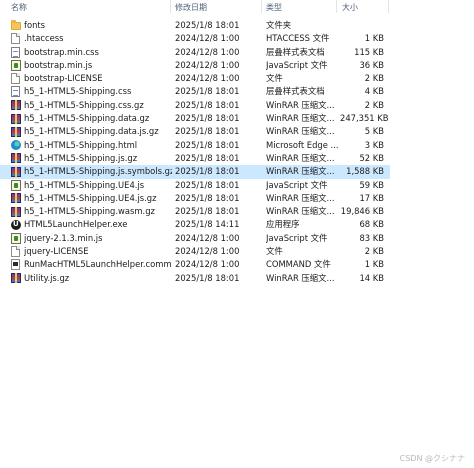 The height and width of the screenshot is (468, 474). What do you see at coordinates (371, 197) in the screenshot?
I see `file-size: 17 KB` at bounding box center [371, 197].